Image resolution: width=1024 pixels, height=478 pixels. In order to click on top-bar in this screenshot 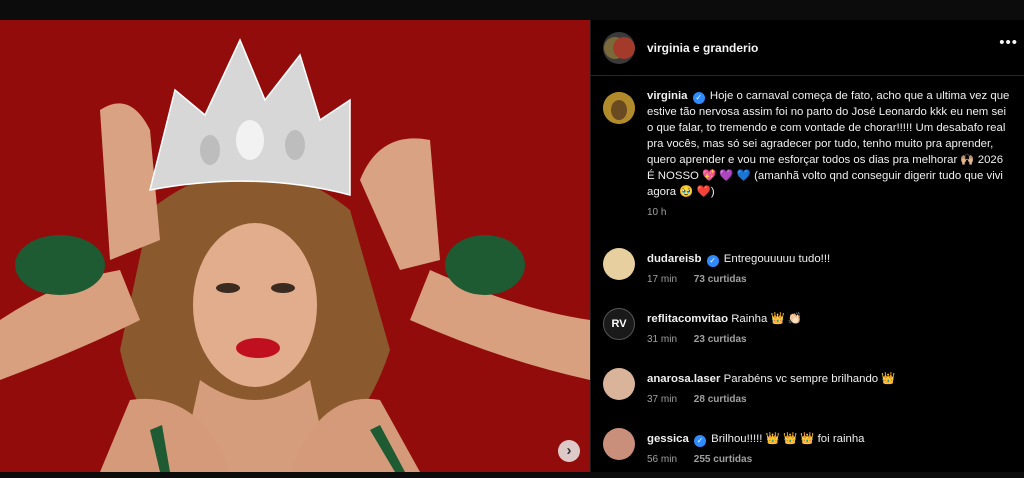, I will do `click(512, 10)`.